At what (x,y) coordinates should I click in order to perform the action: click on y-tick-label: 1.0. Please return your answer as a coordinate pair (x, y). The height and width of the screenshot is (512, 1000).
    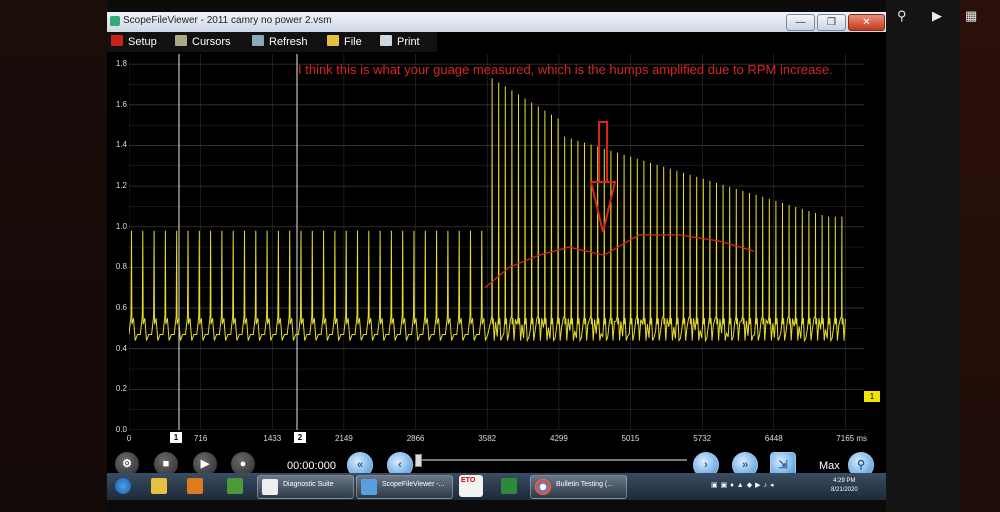
    Looking at the image, I should click on (121, 226).